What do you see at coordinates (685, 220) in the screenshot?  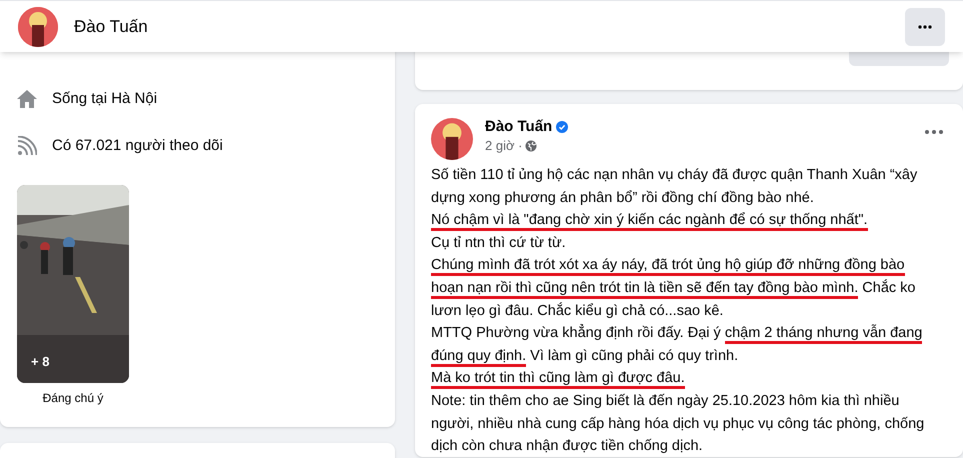 I see `post-paragraph: Nó chậm vì là "đang chờ xin ý kiến các ngành để có sự thống nhất".` at bounding box center [685, 220].